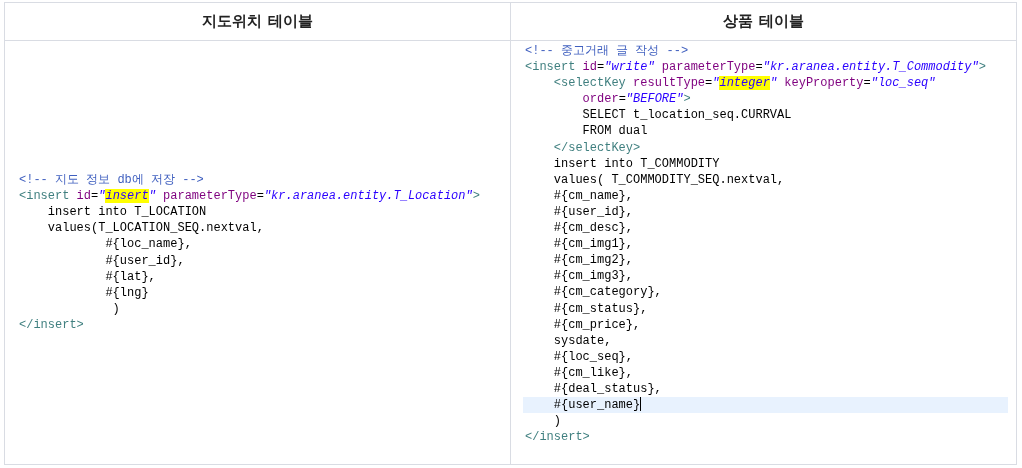 This screenshot has height=468, width=1022. I want to click on column-header: 지도위치 테이블, so click(257, 21).